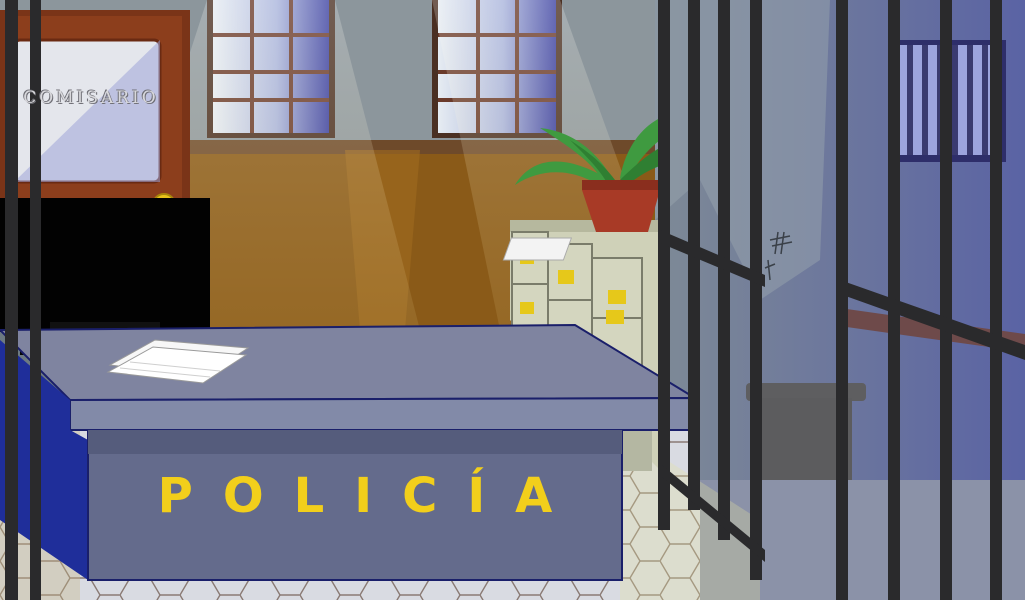 The image size is (1025, 600). I want to click on door-sign-comisario: COMISARIO, so click(91, 98).